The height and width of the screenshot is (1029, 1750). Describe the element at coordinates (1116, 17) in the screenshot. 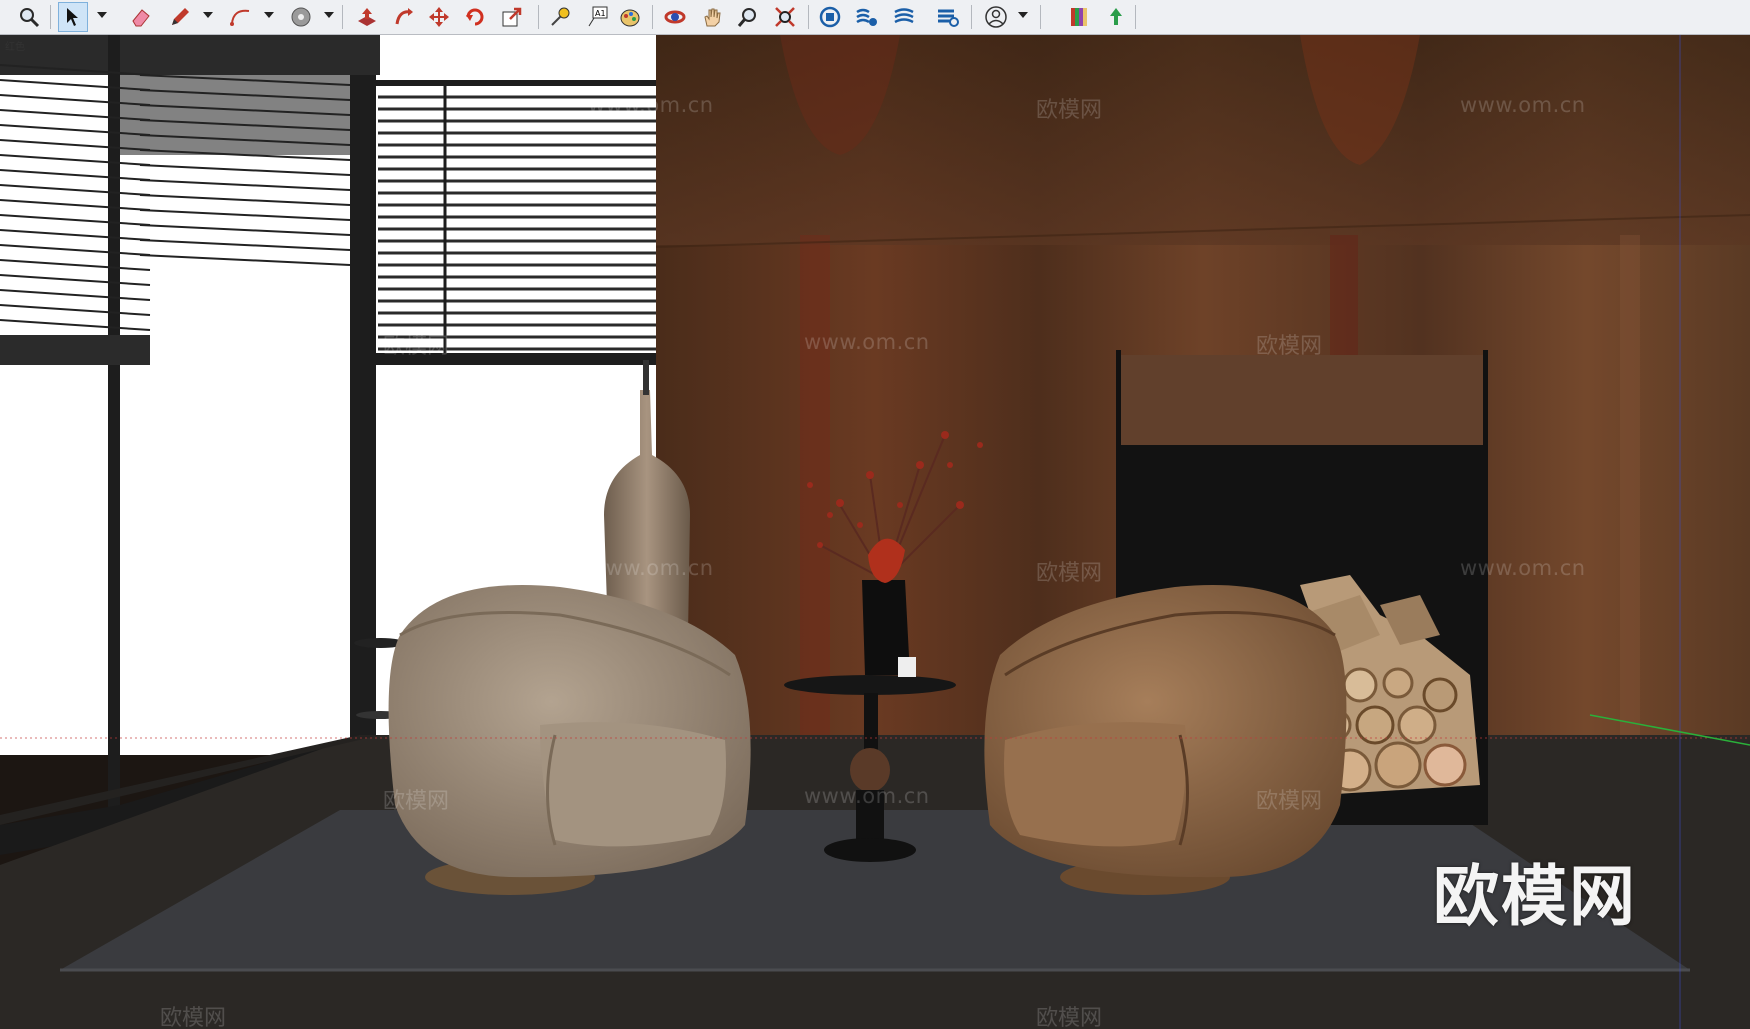

I see `upload-icon` at that location.